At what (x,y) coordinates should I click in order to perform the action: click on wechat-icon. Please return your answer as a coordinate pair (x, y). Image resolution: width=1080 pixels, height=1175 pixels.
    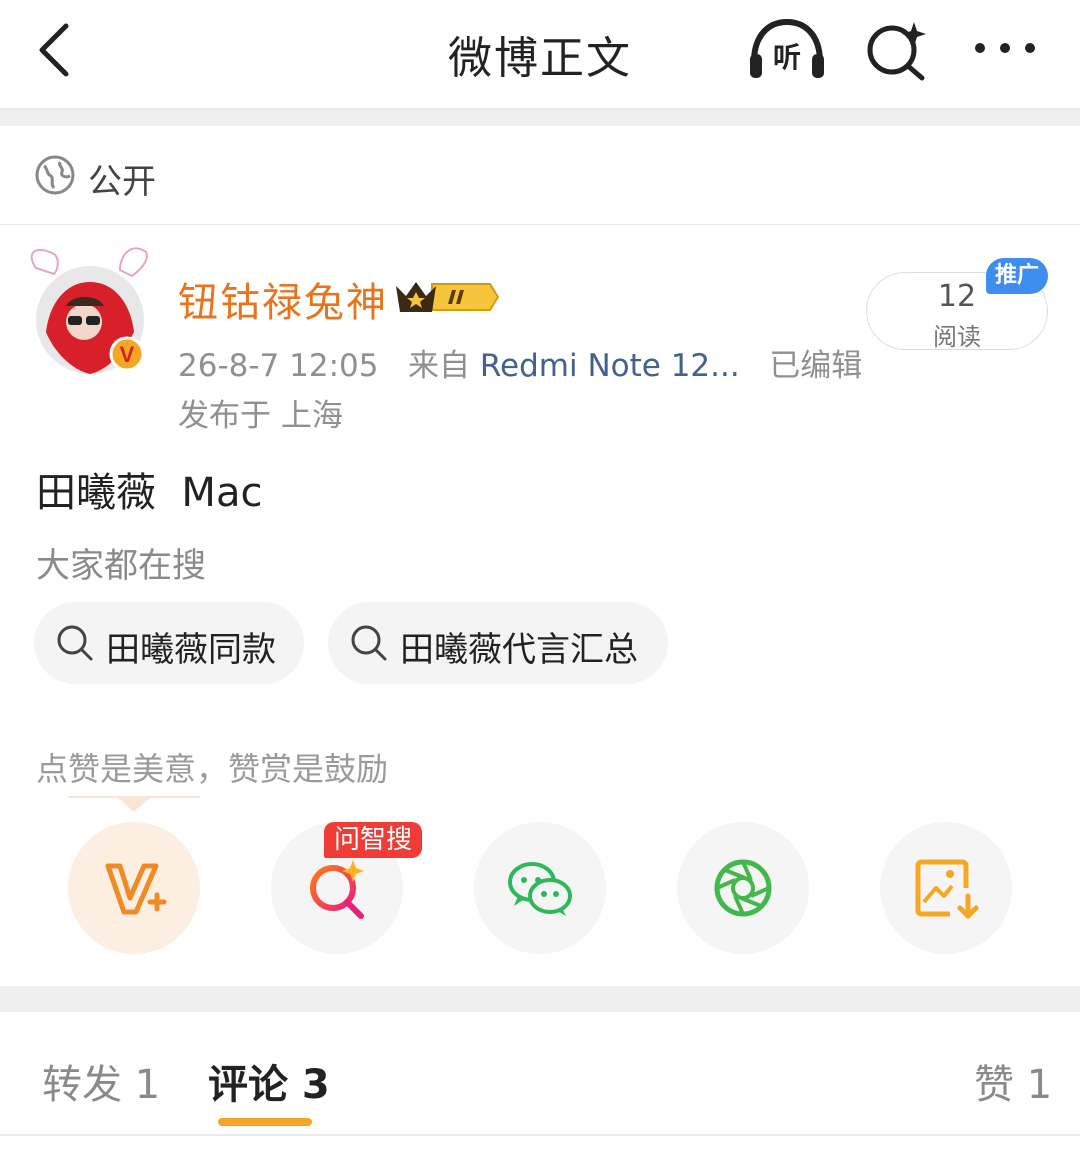
    Looking at the image, I should click on (540, 889).